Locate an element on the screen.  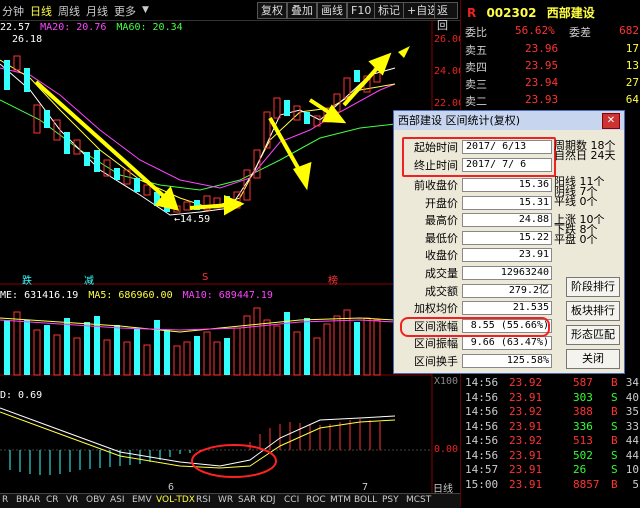
tick-volume: 502 is located at coordinates (583, 455).